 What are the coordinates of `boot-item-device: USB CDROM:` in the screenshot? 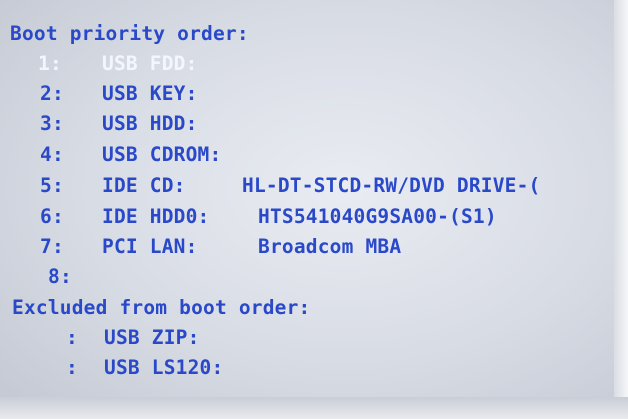 It's located at (162, 154).